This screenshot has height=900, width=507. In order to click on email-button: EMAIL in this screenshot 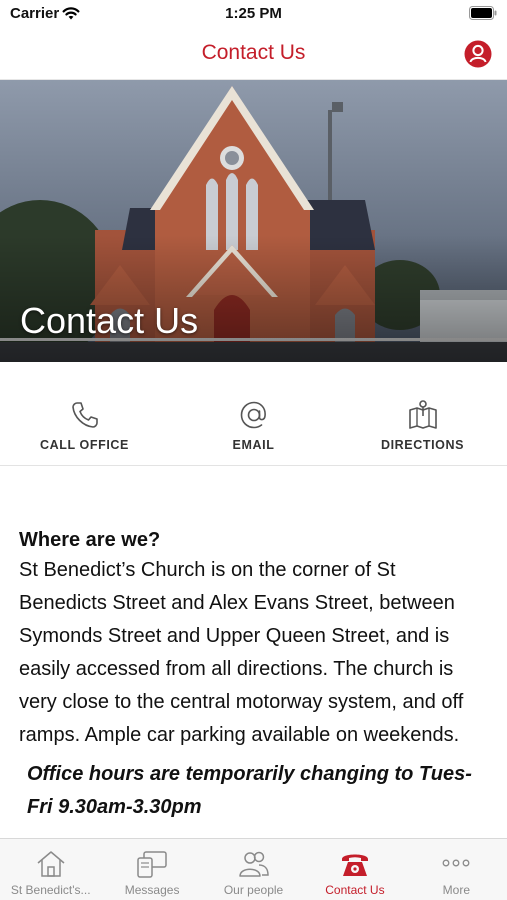, I will do `click(253, 413)`.